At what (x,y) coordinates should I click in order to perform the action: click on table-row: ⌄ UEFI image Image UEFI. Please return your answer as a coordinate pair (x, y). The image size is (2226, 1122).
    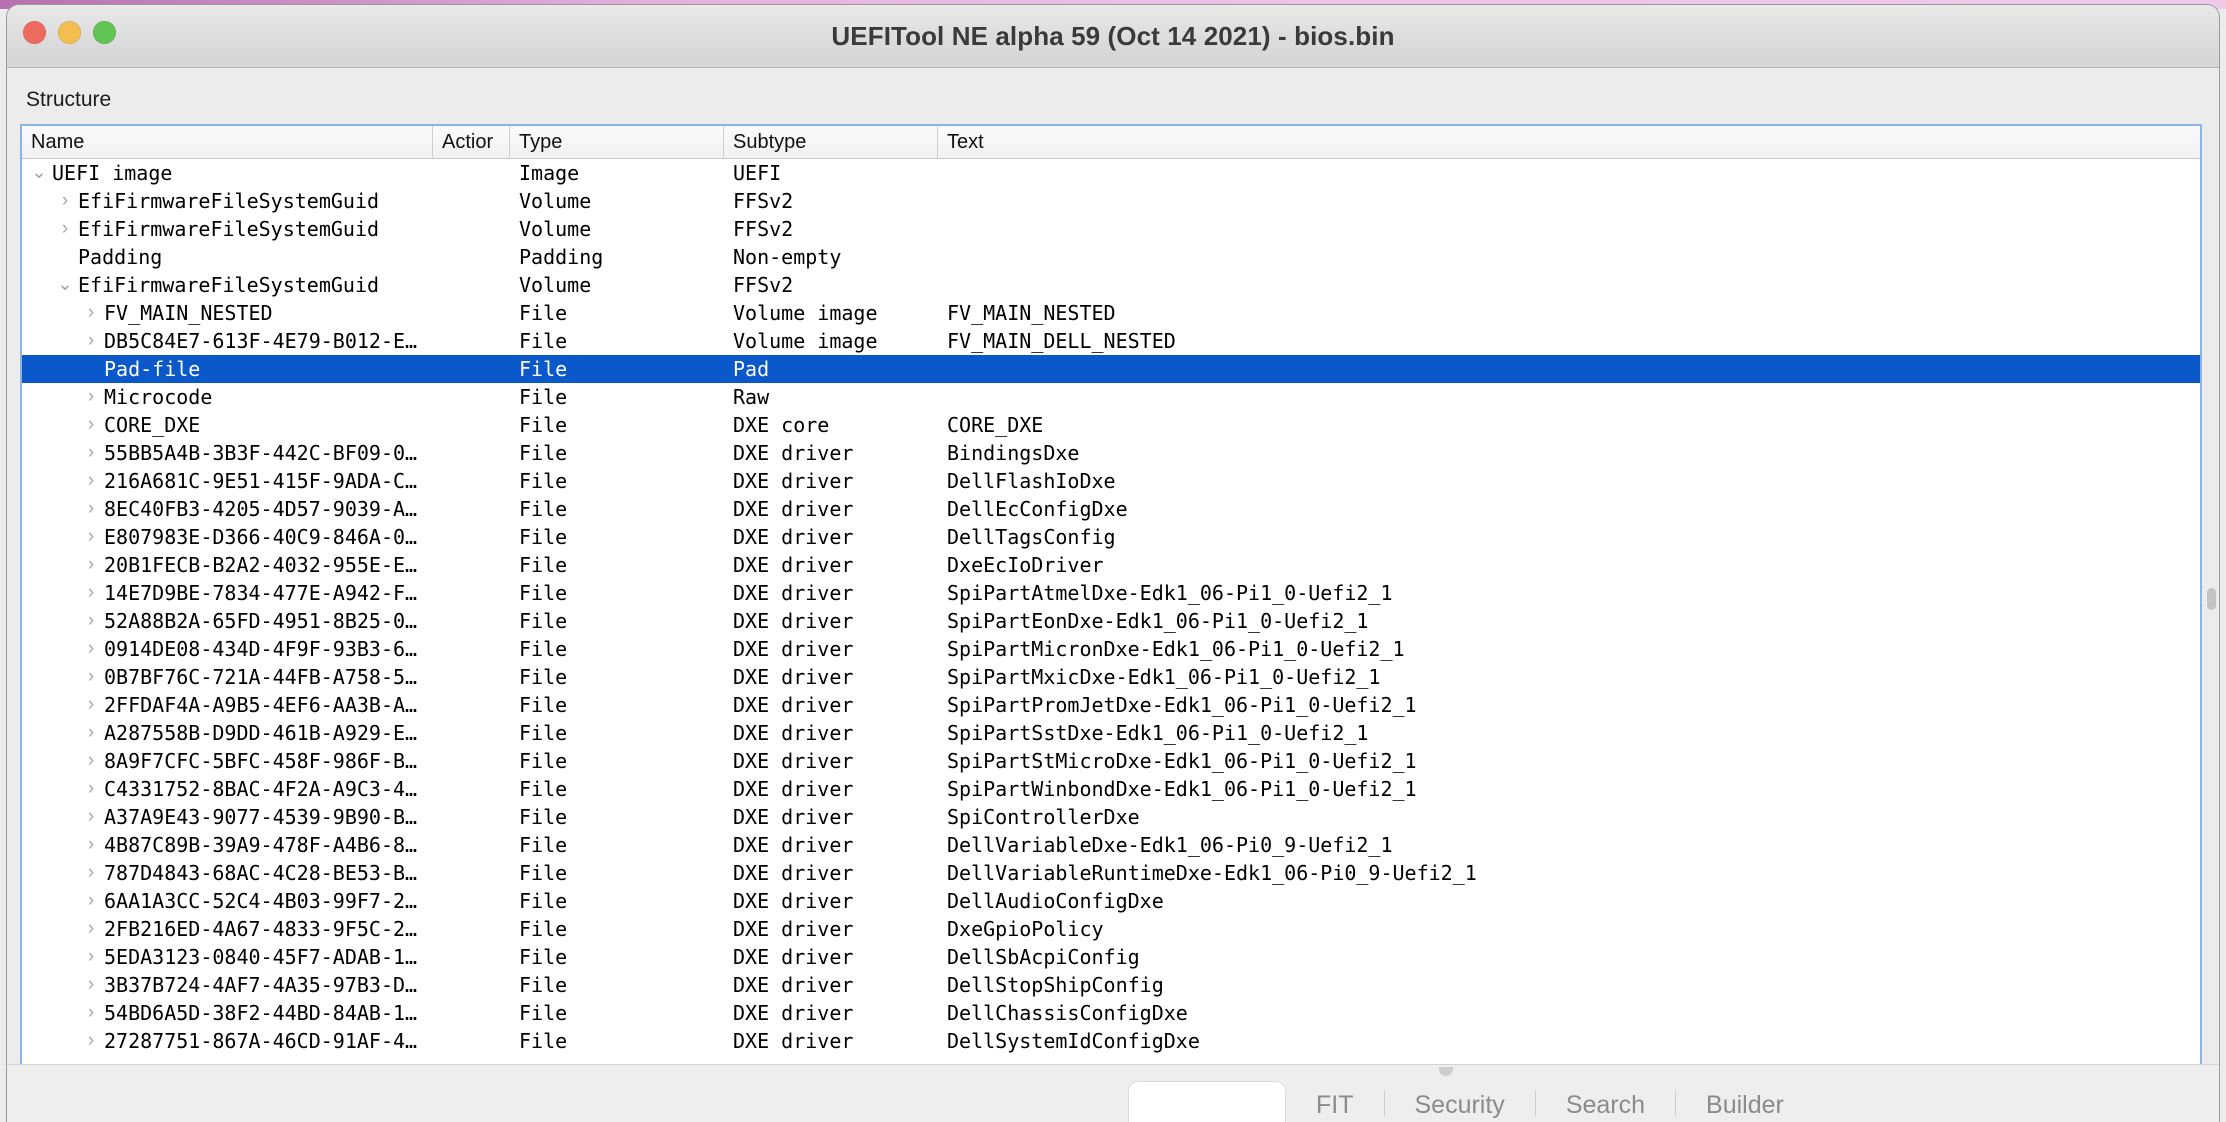
    Looking at the image, I should click on (1111, 173).